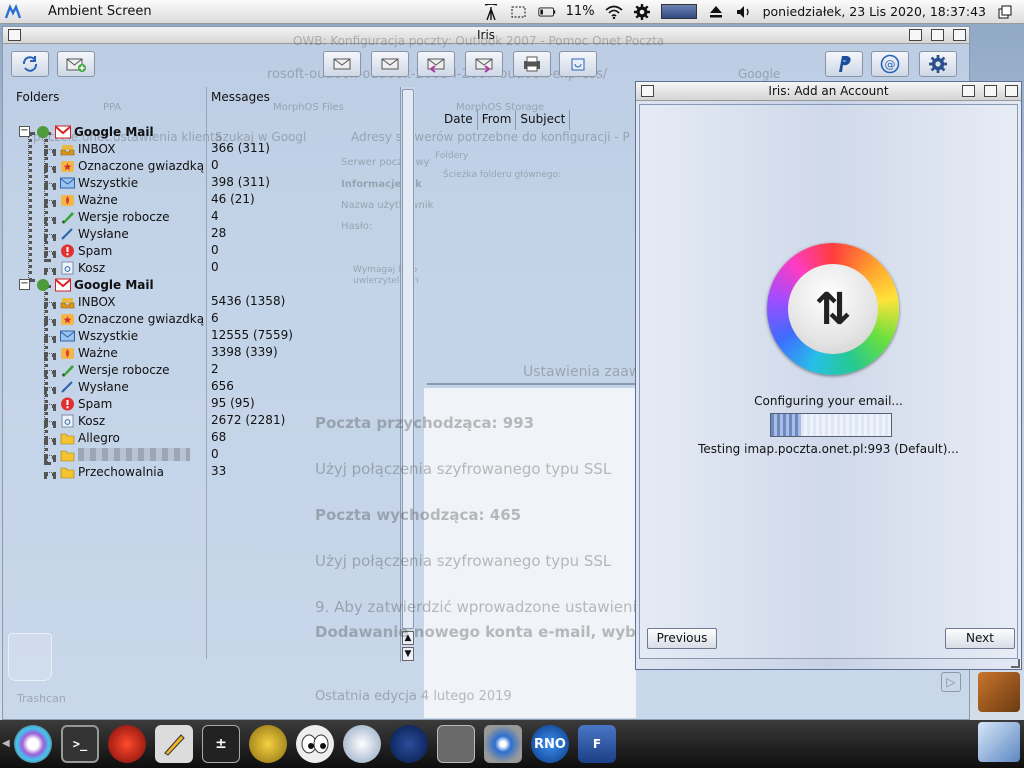 The image size is (1024, 768). Describe the element at coordinates (174, 744) in the screenshot. I see `text-editor-dock-icon` at that location.